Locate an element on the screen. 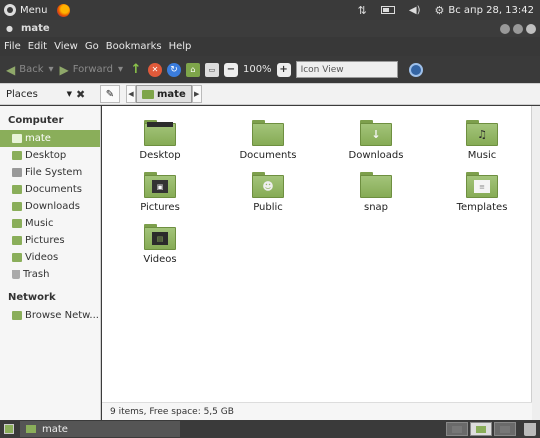 The image size is (540, 438). maximize-button is located at coordinates (518, 28).